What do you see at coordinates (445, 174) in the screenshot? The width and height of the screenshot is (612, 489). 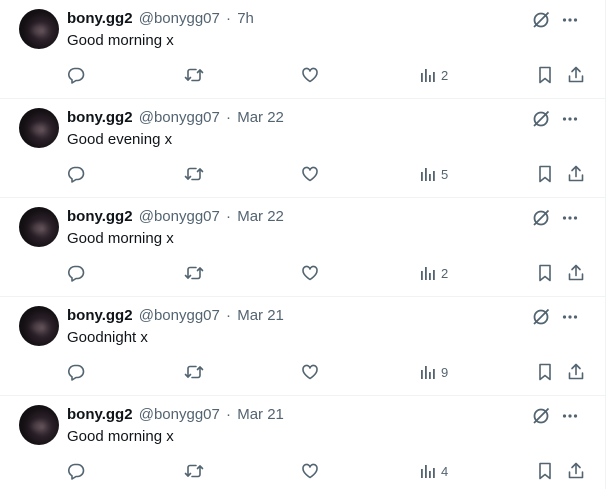 I see `views-count: 5` at bounding box center [445, 174].